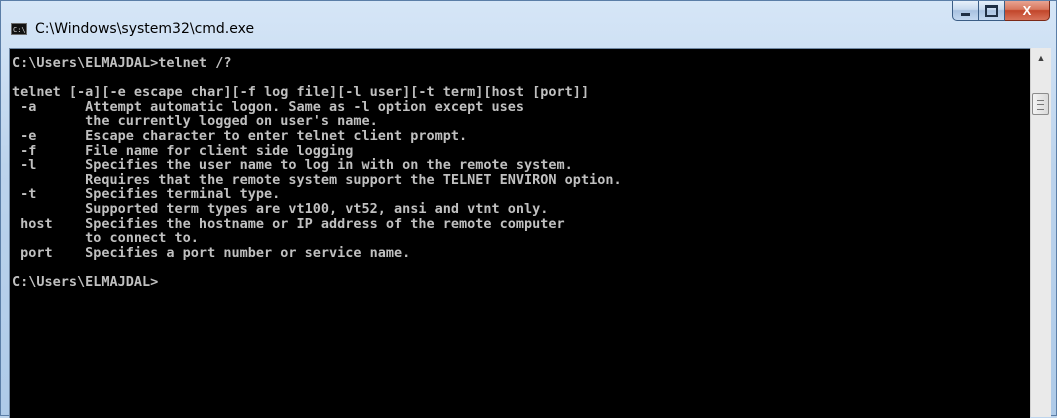  Describe the element at coordinates (105, 238) in the screenshot. I see `console-line: to connect to.` at that location.